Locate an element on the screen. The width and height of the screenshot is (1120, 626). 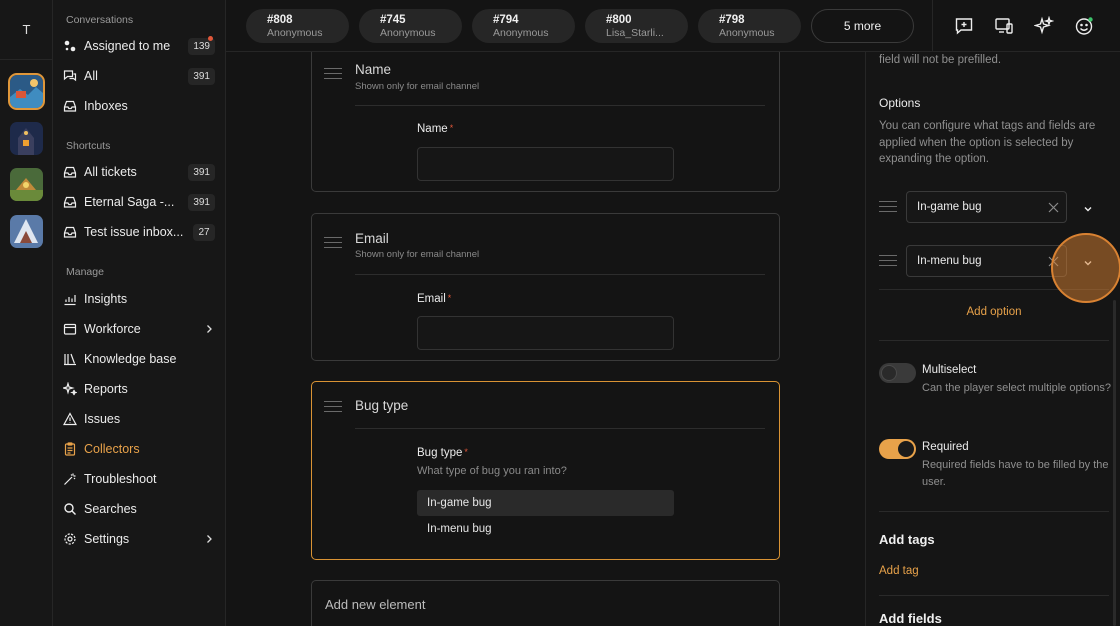
ticket-tab-745: #745 Anonymous is located at coordinates (410, 26).